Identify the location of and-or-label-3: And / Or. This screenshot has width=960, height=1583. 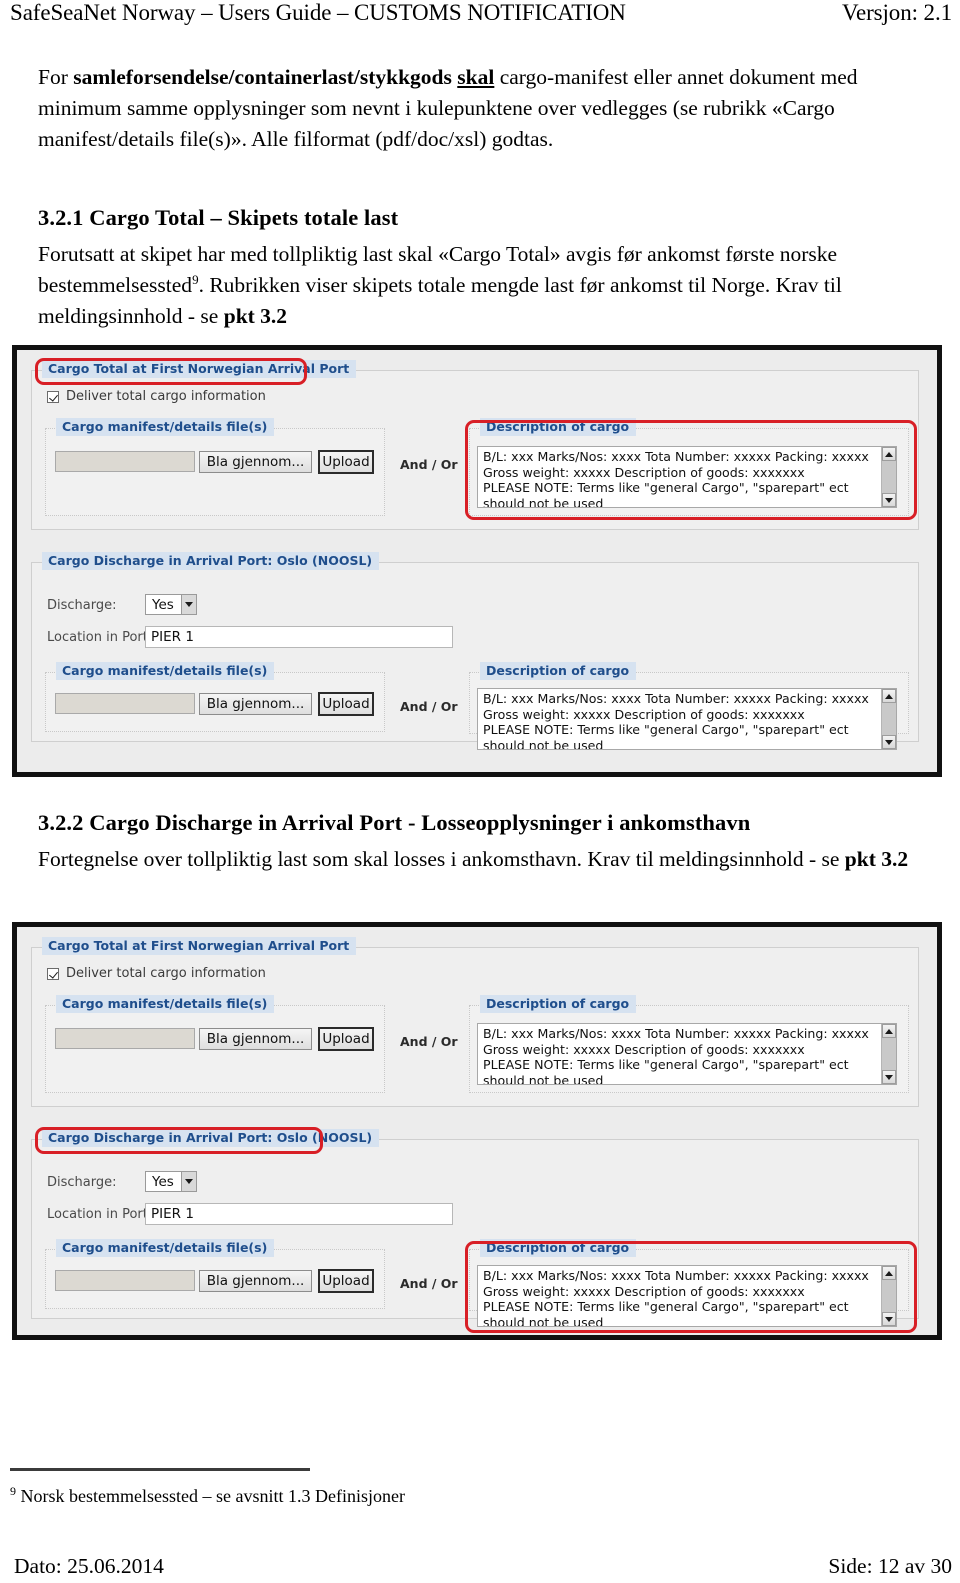
(429, 1041).